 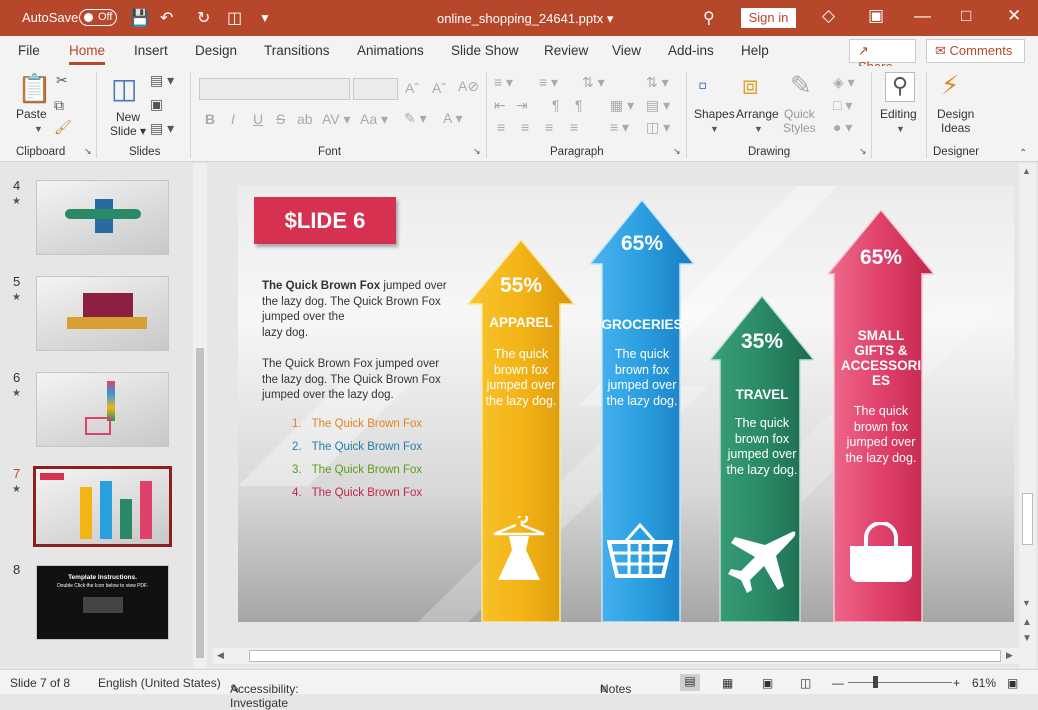 I want to click on design-ideas-label: Design Ideas, so click(x=955, y=121).